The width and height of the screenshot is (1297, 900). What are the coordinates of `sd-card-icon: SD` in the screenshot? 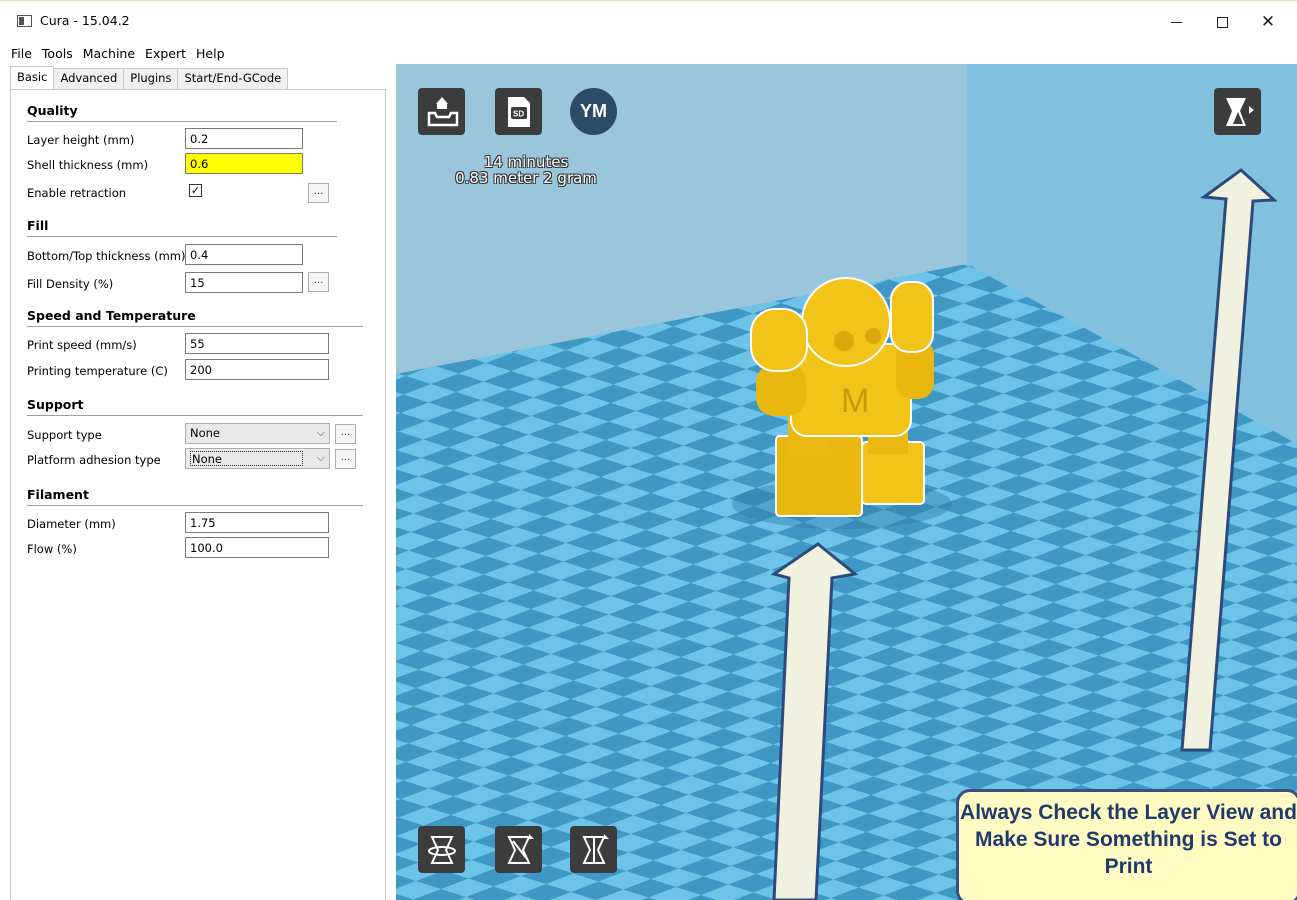 It's located at (518, 111).